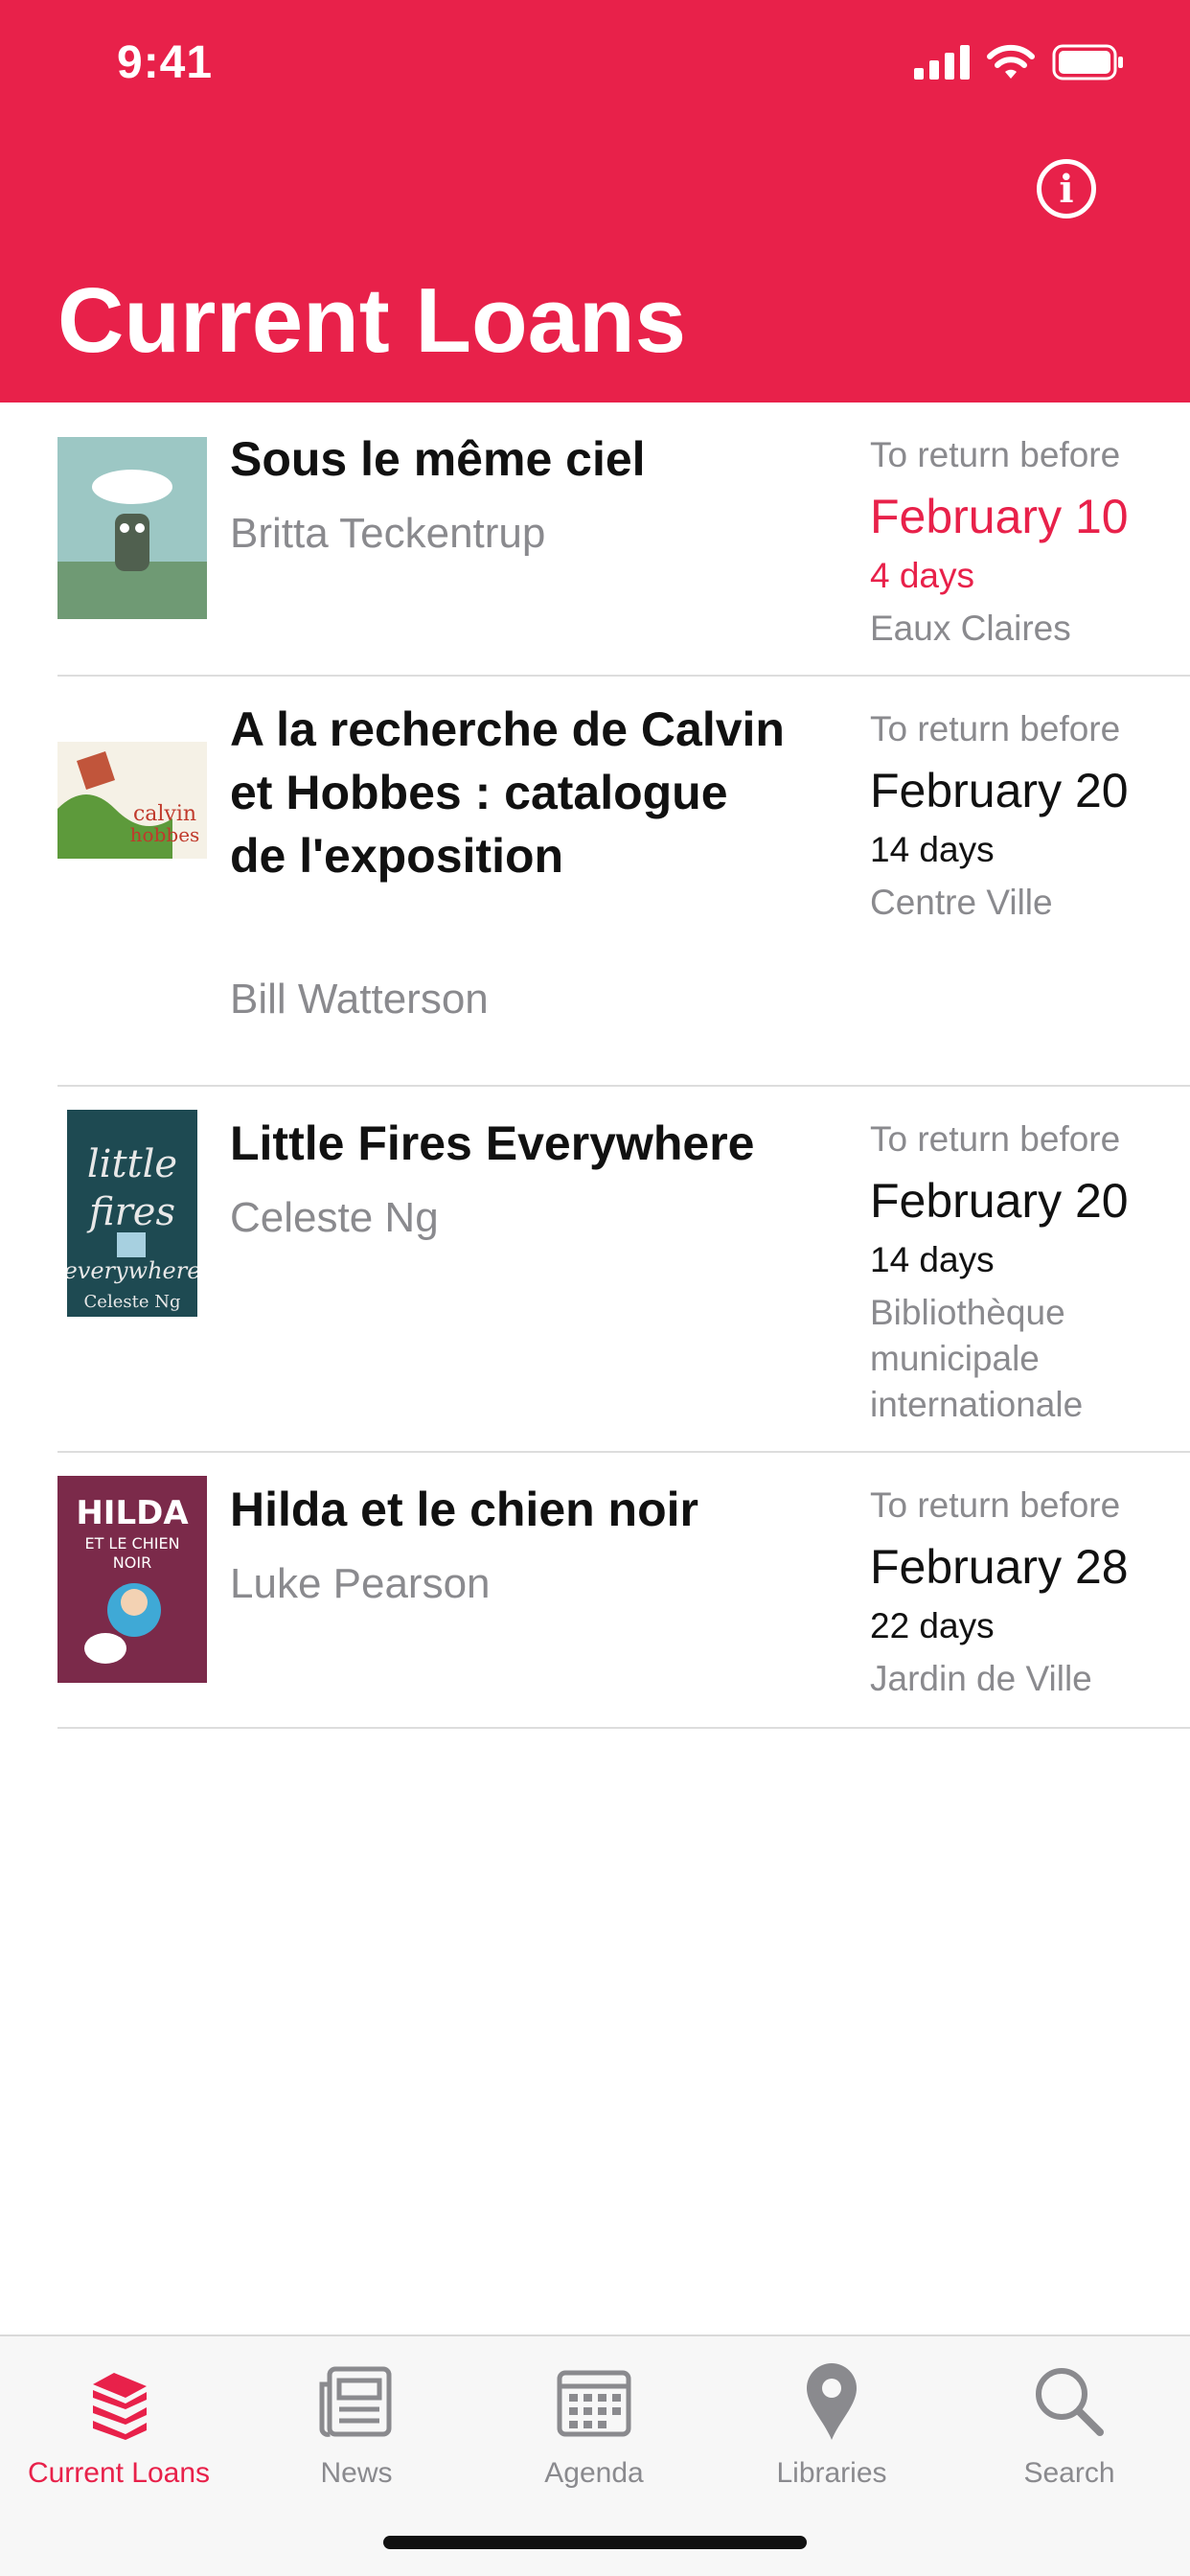  I want to click on tab-current-loans: Current Loans, so click(119, 2427).